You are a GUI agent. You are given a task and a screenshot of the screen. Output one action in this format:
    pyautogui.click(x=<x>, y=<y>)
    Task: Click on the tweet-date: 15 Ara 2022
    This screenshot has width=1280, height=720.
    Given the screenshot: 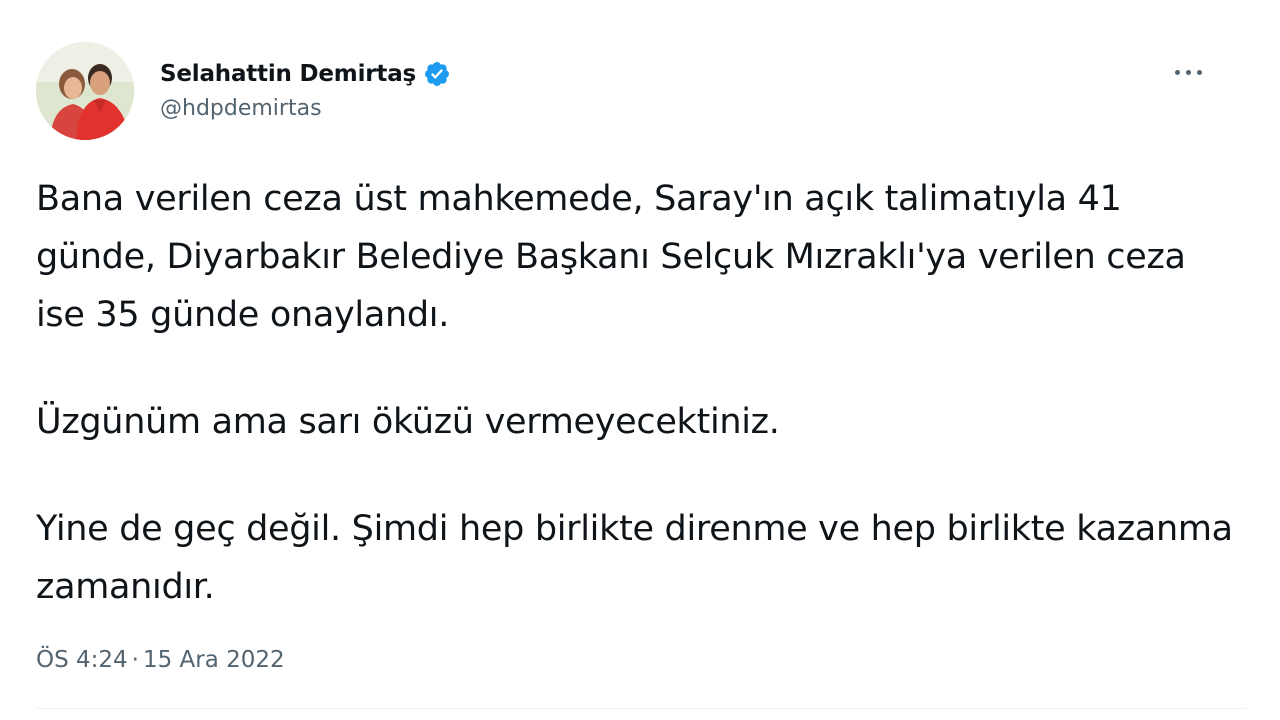 What is the action you would take?
    pyautogui.click(x=213, y=660)
    